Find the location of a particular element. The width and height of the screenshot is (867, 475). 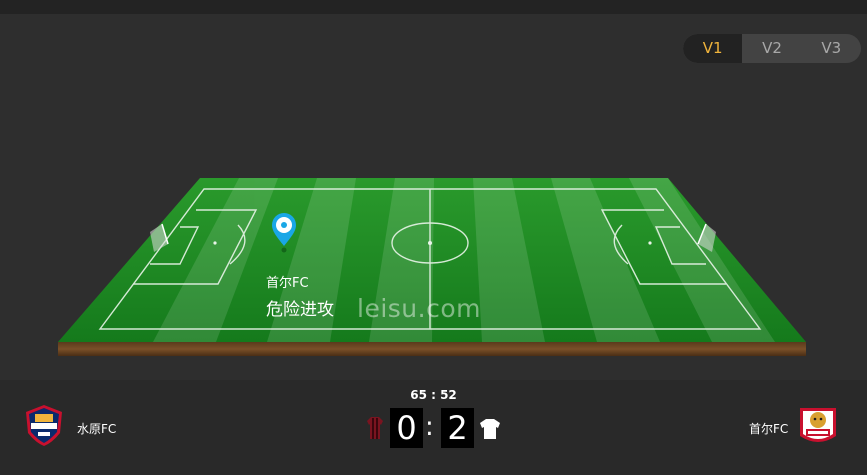

home-jersey-icon is located at coordinates (375, 428).